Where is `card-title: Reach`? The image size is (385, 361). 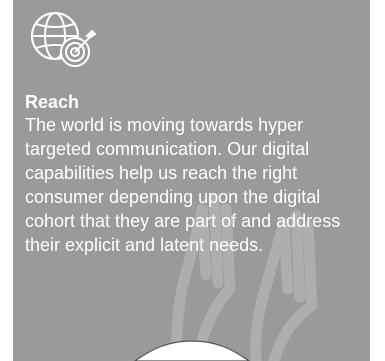
card-title: Reach is located at coordinates (52, 102).